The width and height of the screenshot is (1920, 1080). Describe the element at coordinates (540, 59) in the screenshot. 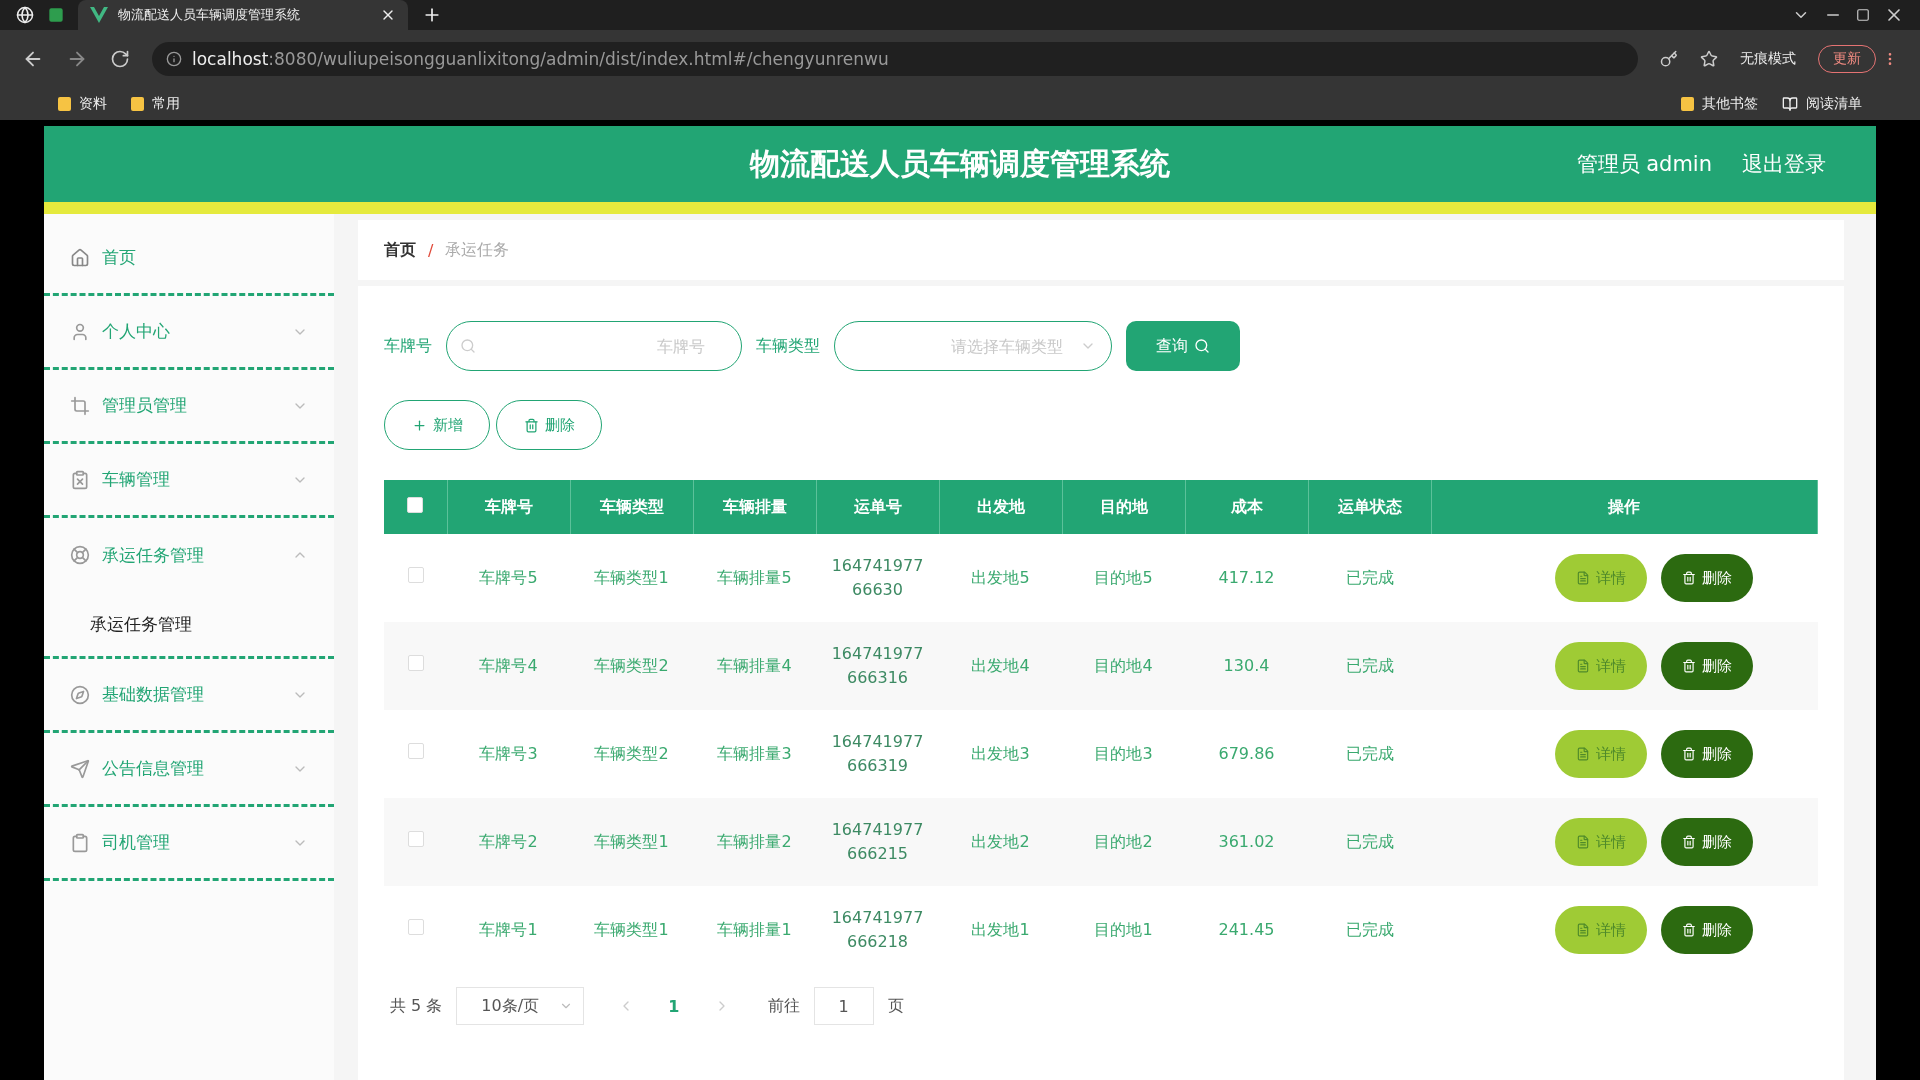

I see `url-text: localhost:8080/wuliupeisongguanlixitong/admin/dist/index.html#/chengyunrenwu` at that location.